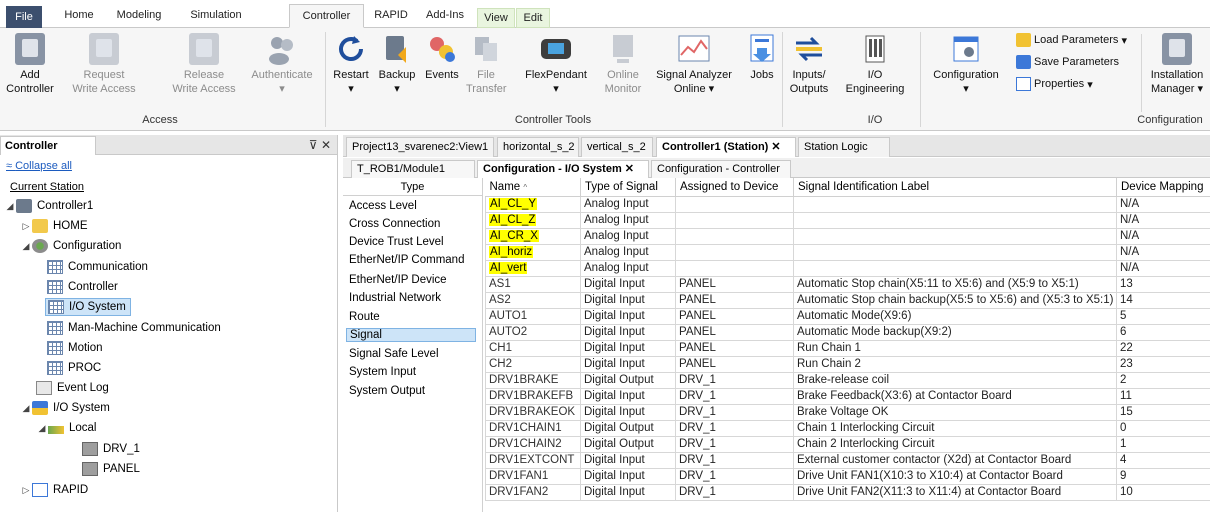 This screenshot has height=512, width=1210. I want to click on signal-name-cell: AI_CL_Z, so click(533, 220).